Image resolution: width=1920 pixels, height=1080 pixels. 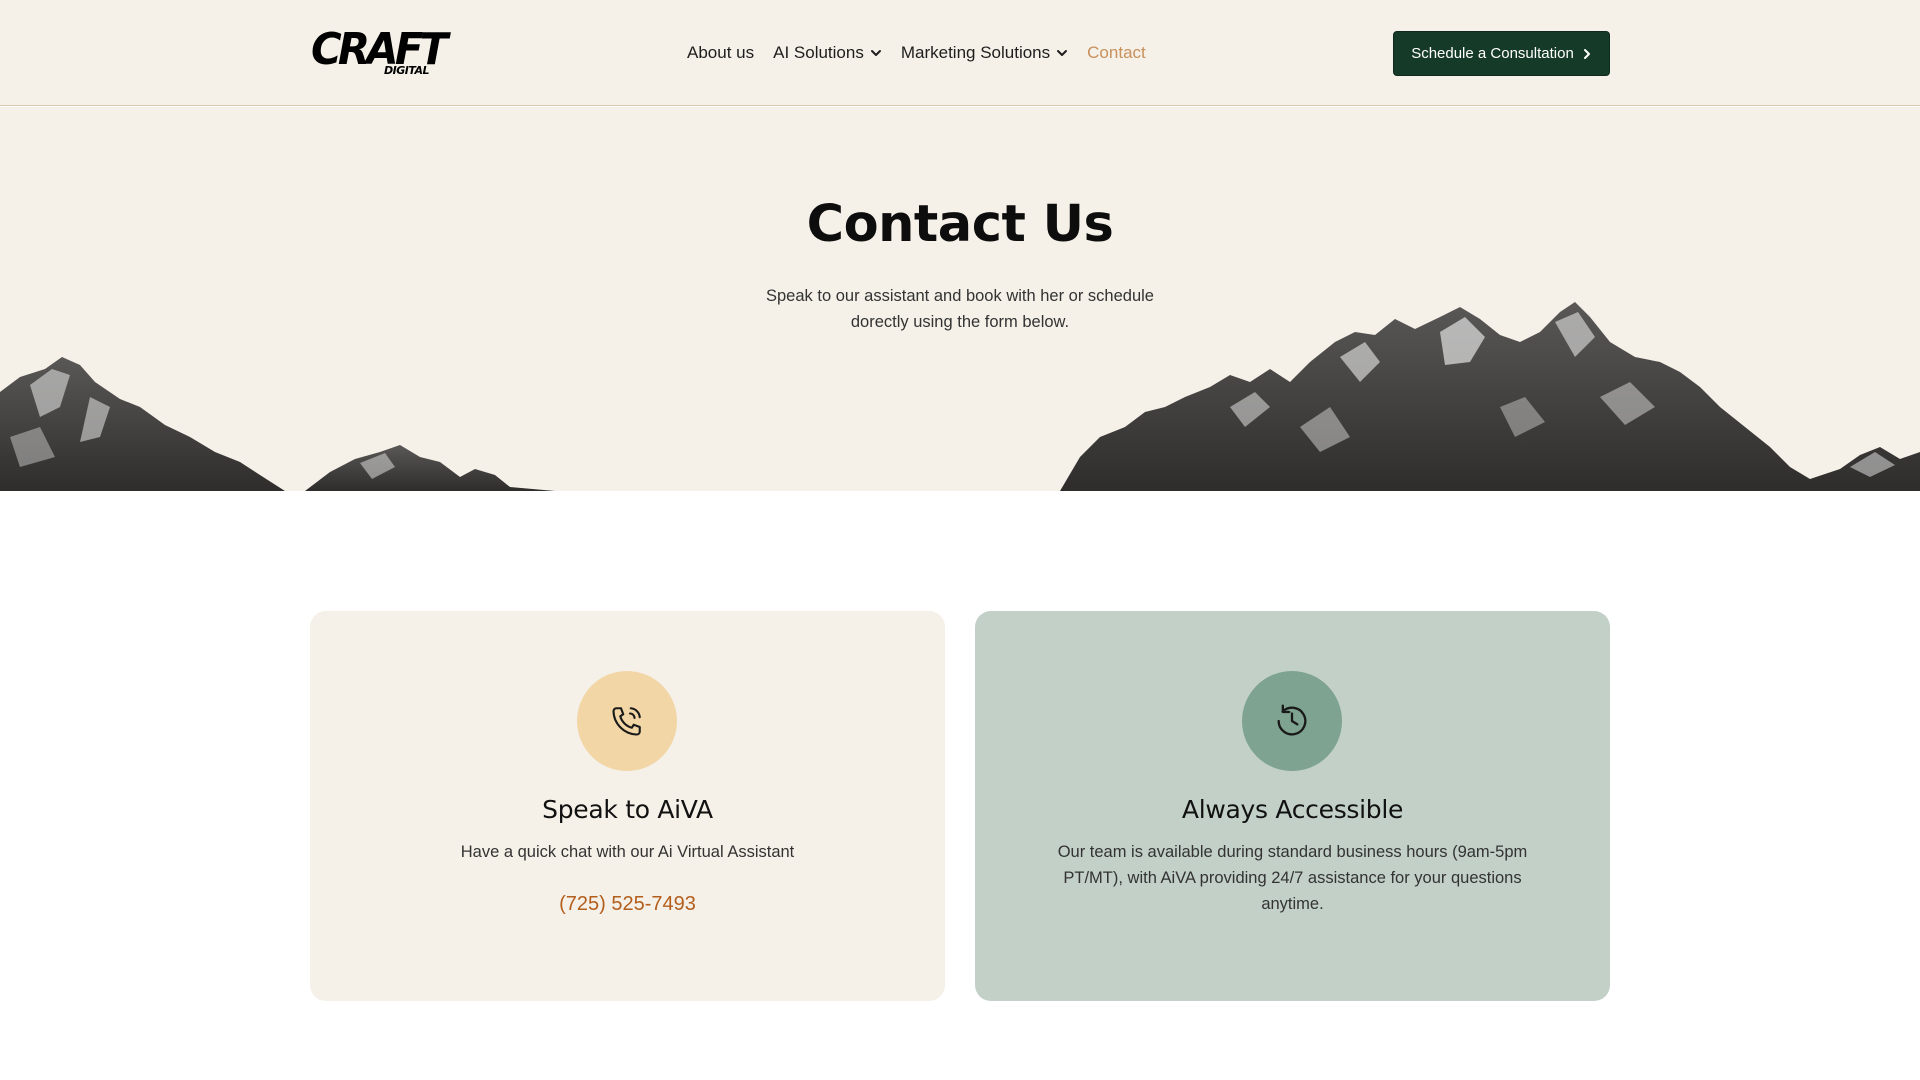 I want to click on nav-item-label: AI Solutions, so click(x=818, y=52).